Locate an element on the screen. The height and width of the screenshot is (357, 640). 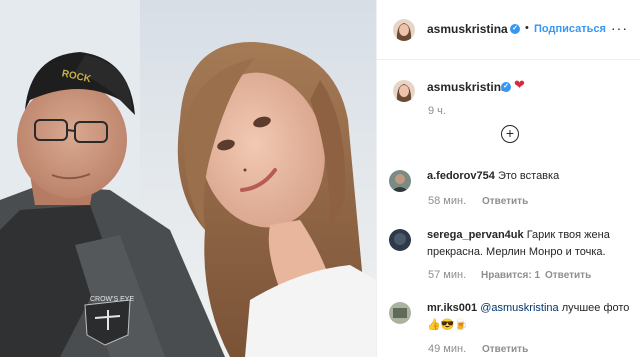
caption-username: asmuskristina is located at coordinates (467, 87).